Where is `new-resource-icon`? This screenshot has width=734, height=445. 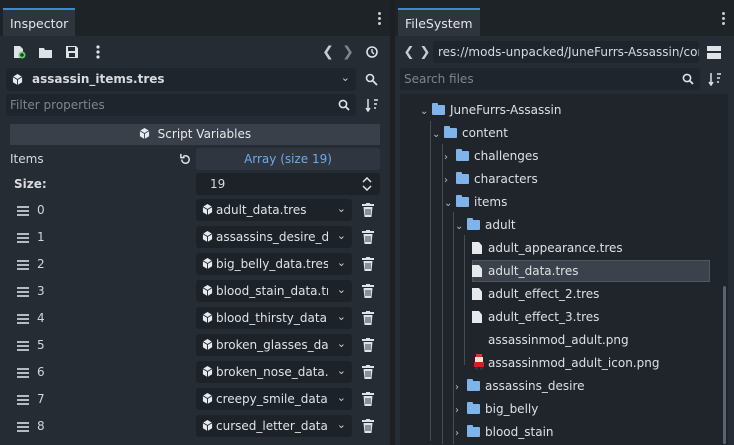 new-resource-icon is located at coordinates (19, 52).